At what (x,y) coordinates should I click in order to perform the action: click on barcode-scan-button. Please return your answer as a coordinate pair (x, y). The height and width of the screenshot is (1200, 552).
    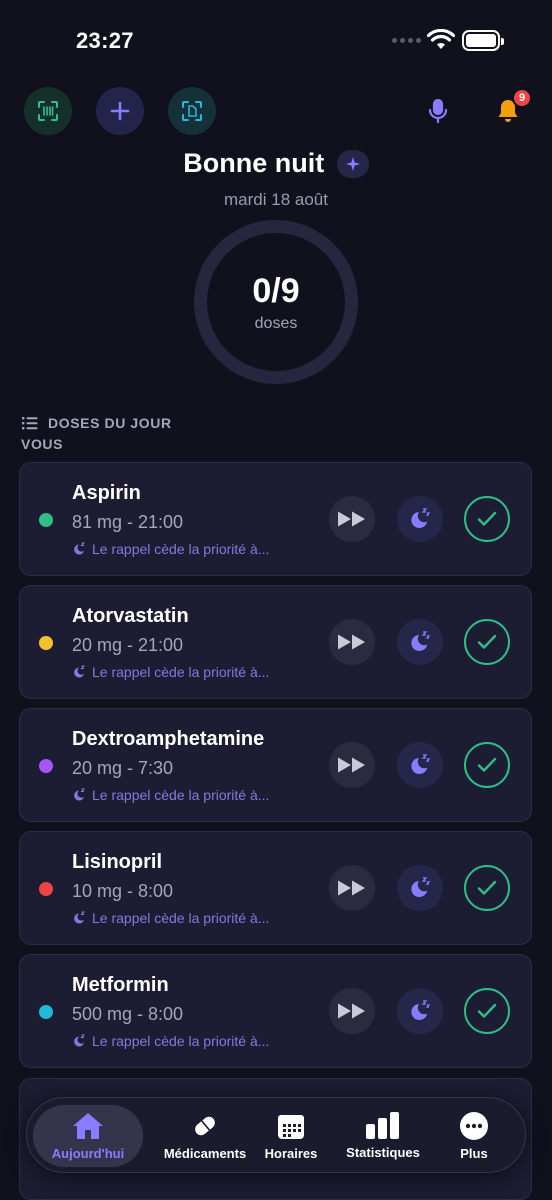
    Looking at the image, I should click on (48, 111).